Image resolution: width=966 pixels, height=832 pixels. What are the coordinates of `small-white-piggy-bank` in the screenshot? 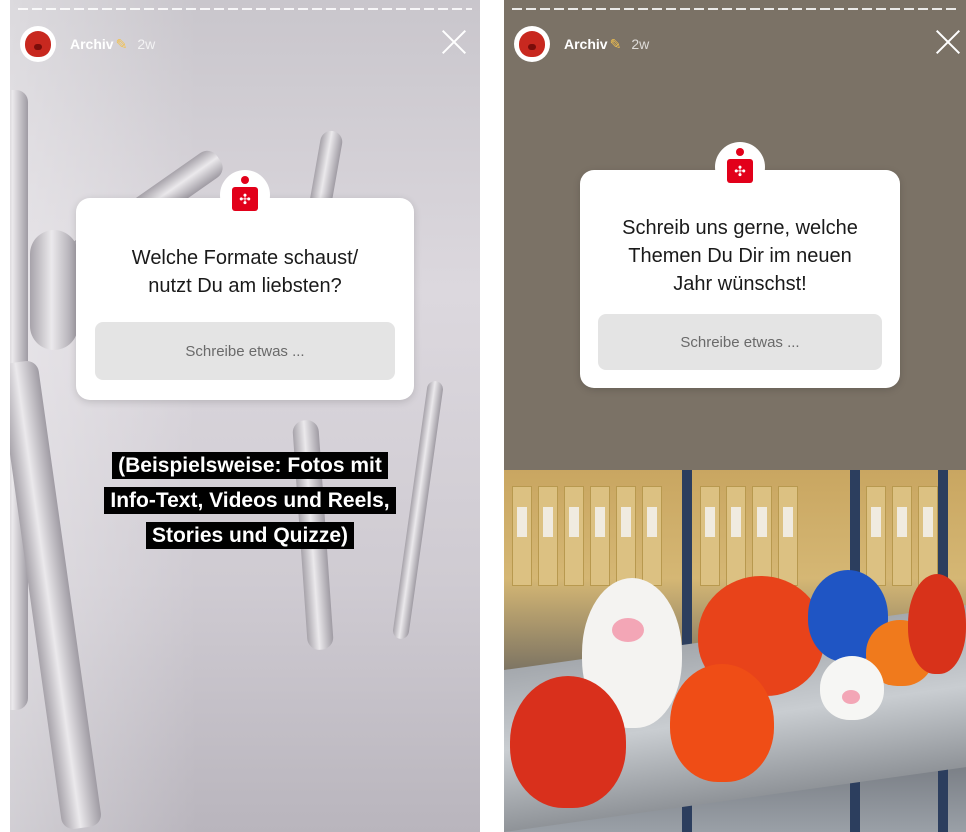 It's located at (852, 688).